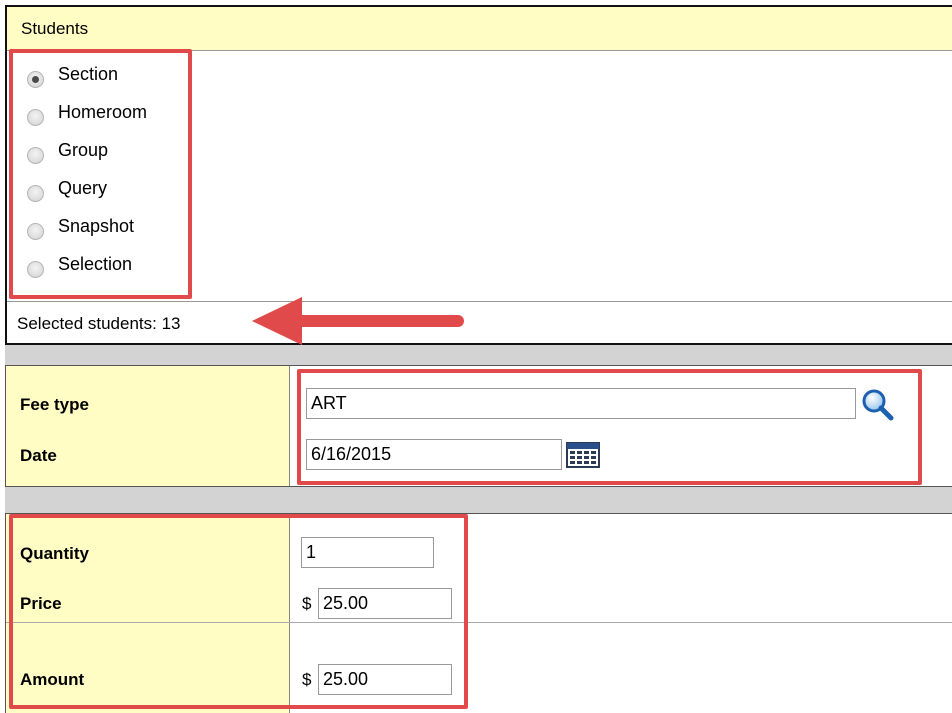 Image resolution: width=952 pixels, height=713 pixels. Describe the element at coordinates (55, 28) in the screenshot. I see `students-title: Students` at that location.